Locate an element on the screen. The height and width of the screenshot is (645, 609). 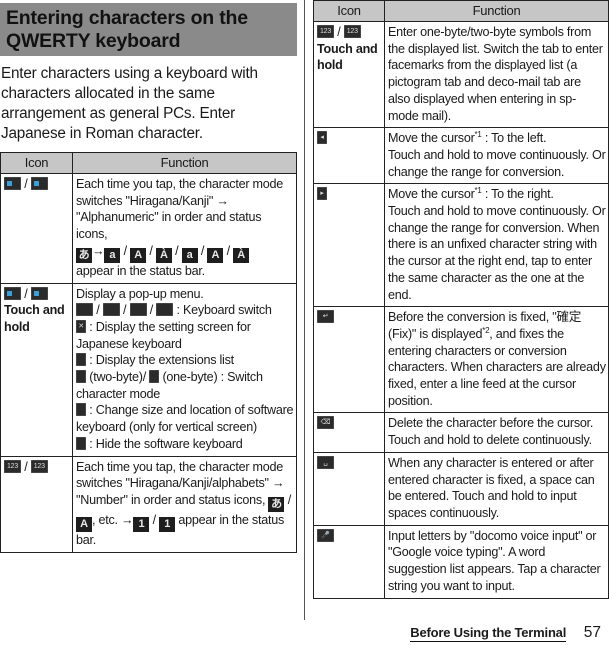
page-footer: Before Using the Terminal 57 is located at coordinates (505, 633).